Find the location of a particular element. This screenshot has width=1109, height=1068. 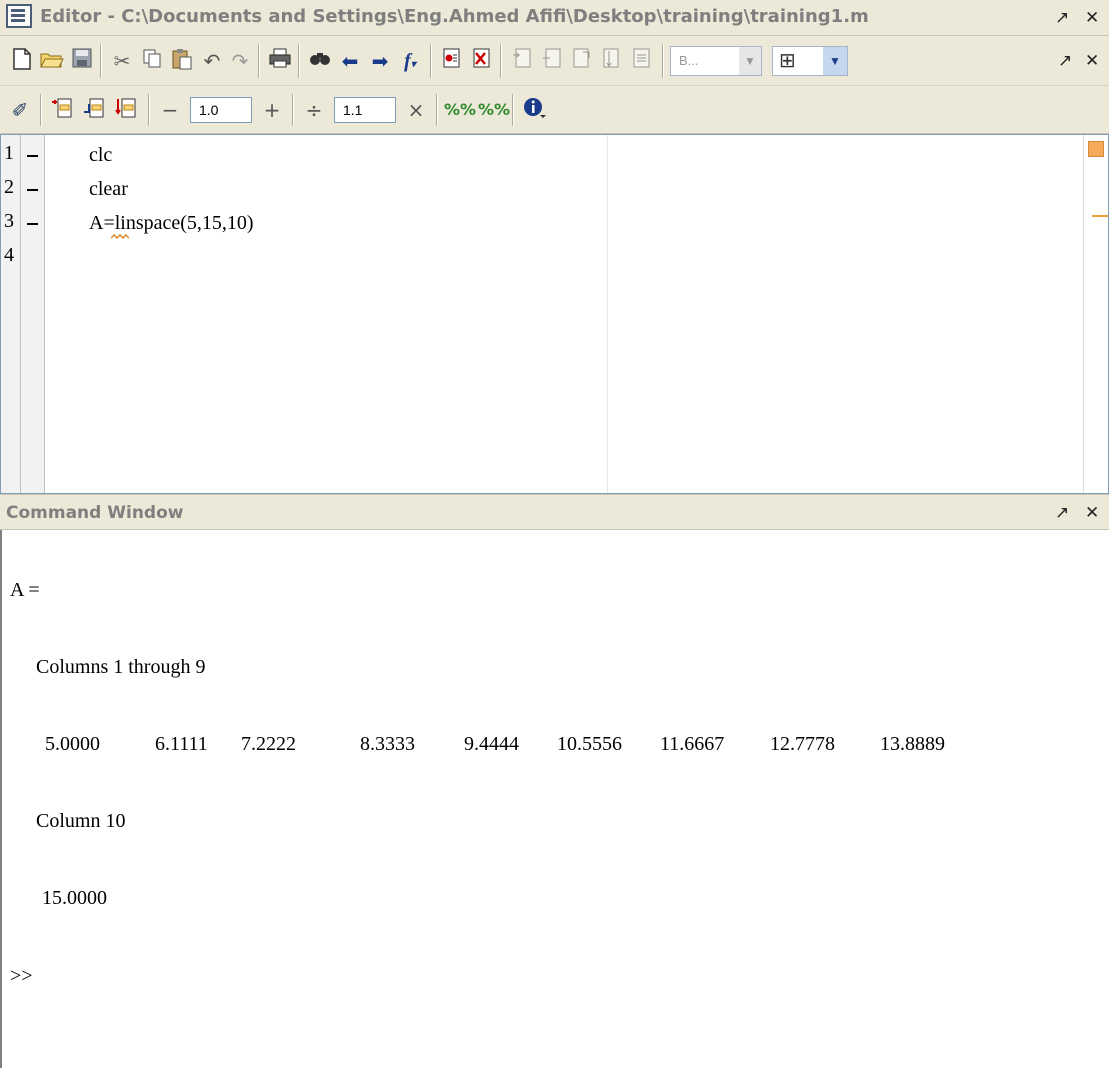

close-command-window-icon: ✕ is located at coordinates (1092, 513).